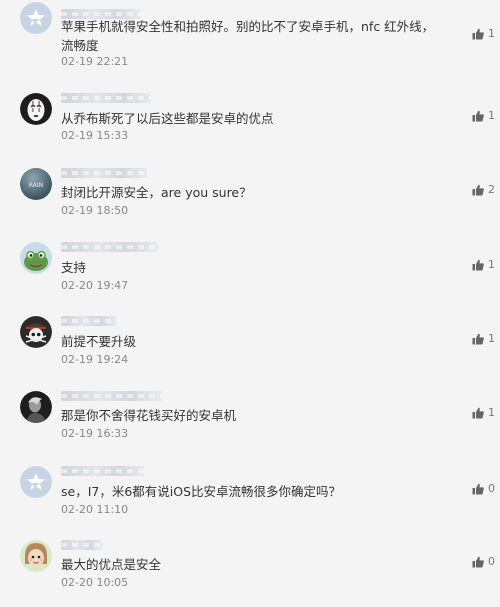  Describe the element at coordinates (36, 556) in the screenshot. I see `doll-avatar` at that location.